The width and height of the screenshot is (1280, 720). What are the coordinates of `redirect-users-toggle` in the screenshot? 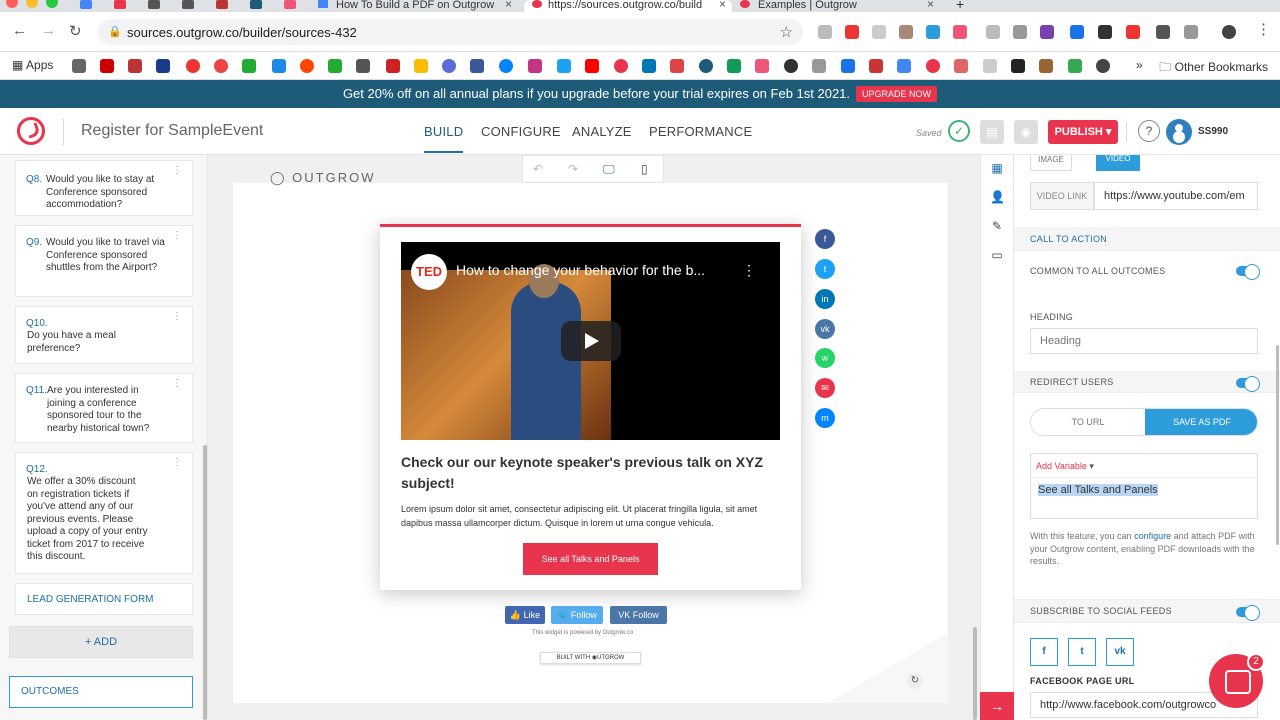 It's located at (1248, 384).